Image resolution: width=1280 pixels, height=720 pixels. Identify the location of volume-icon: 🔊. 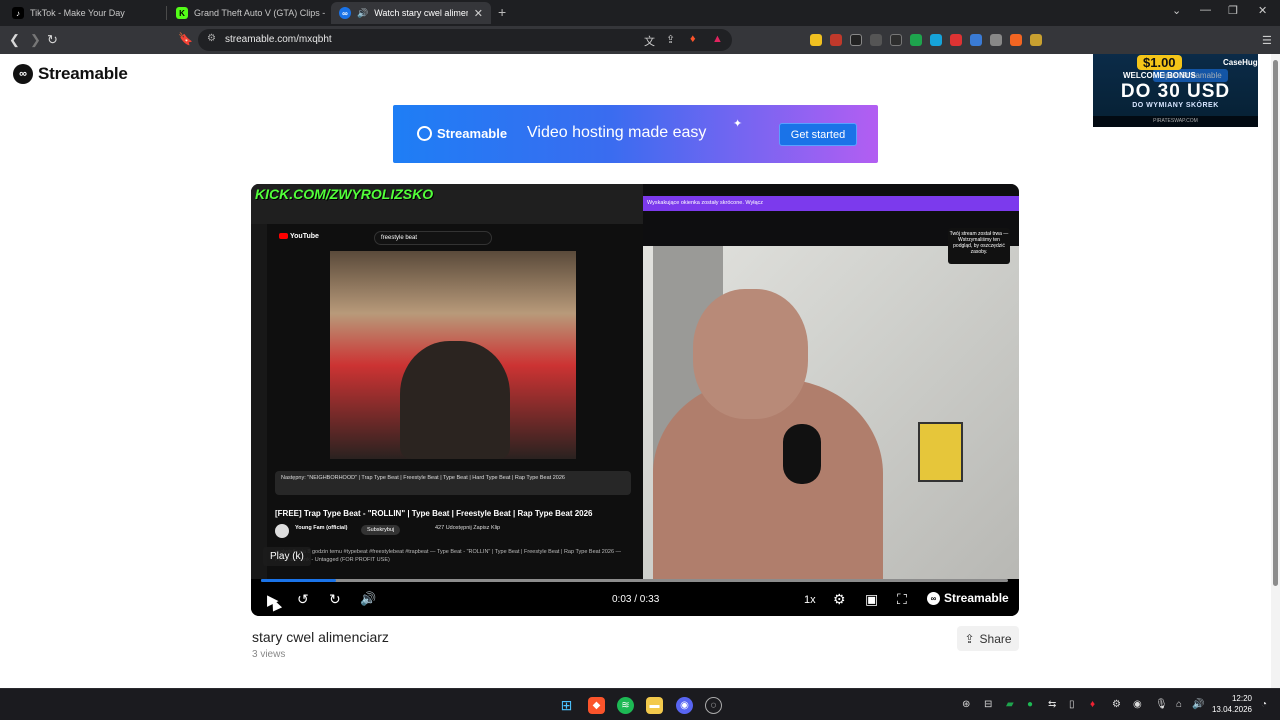
(368, 598).